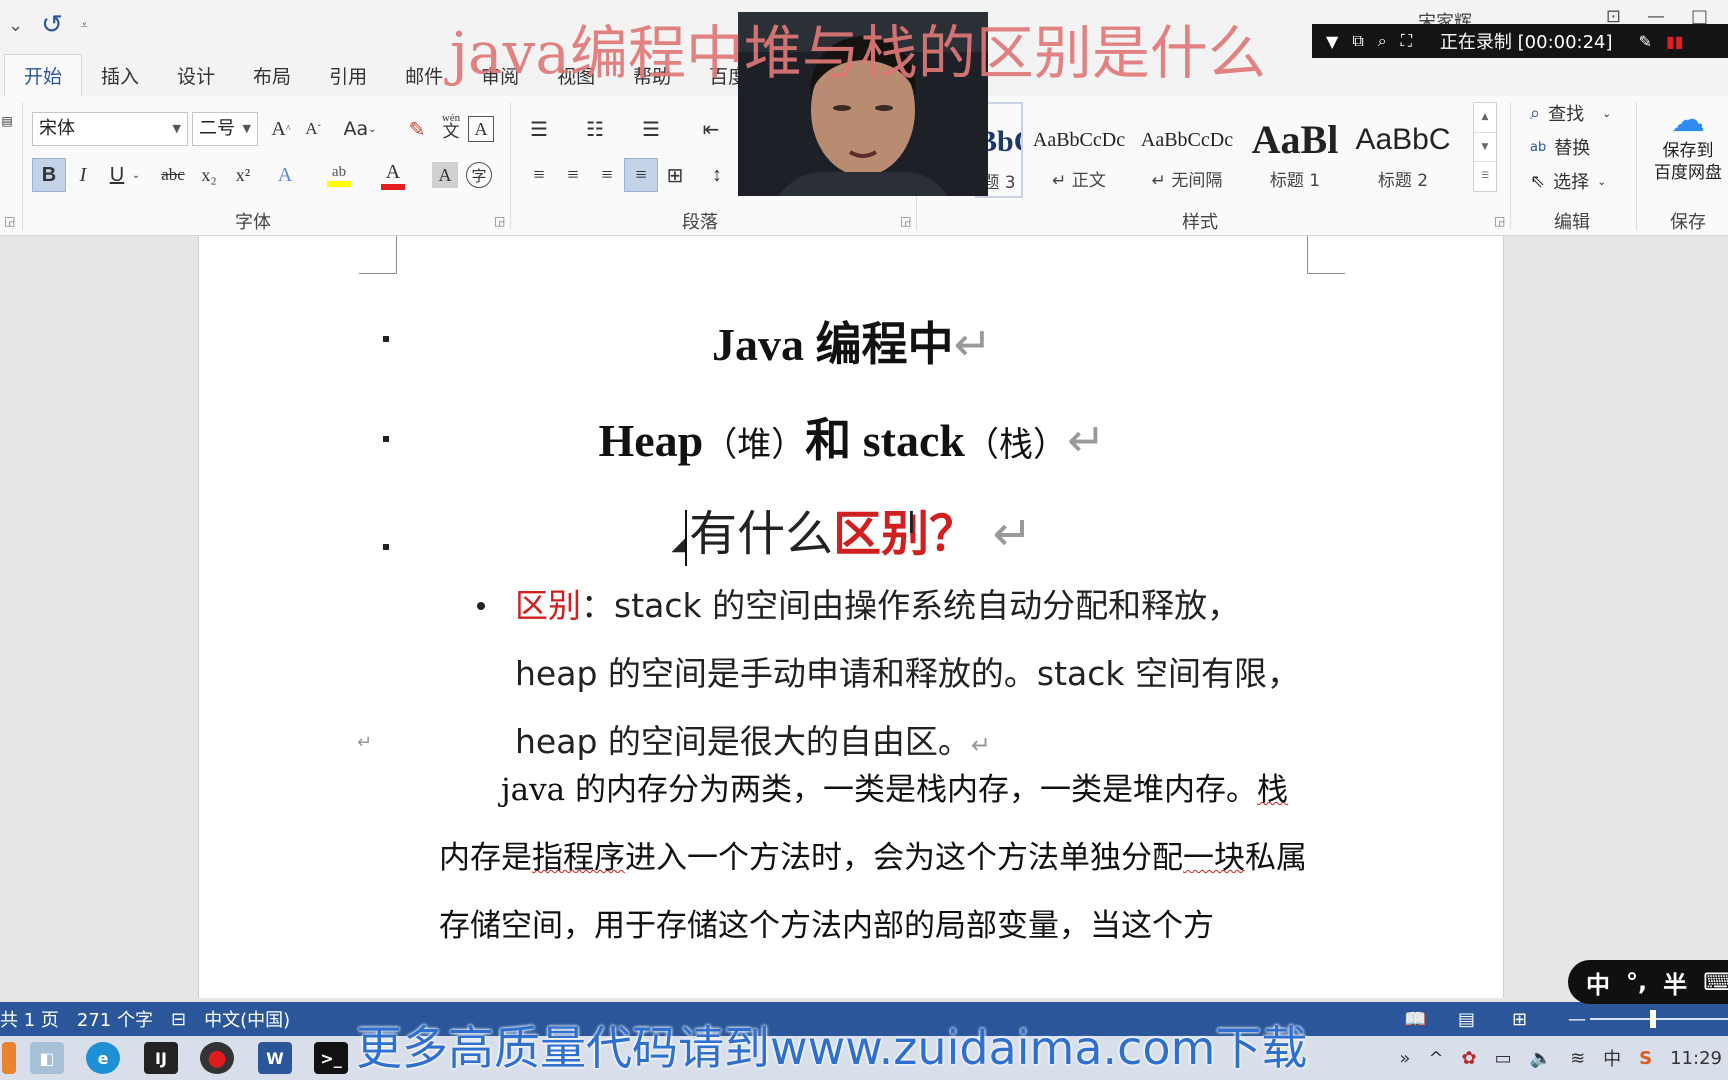  I want to click on style-heading1-preview: AaBl, so click(1295, 140).